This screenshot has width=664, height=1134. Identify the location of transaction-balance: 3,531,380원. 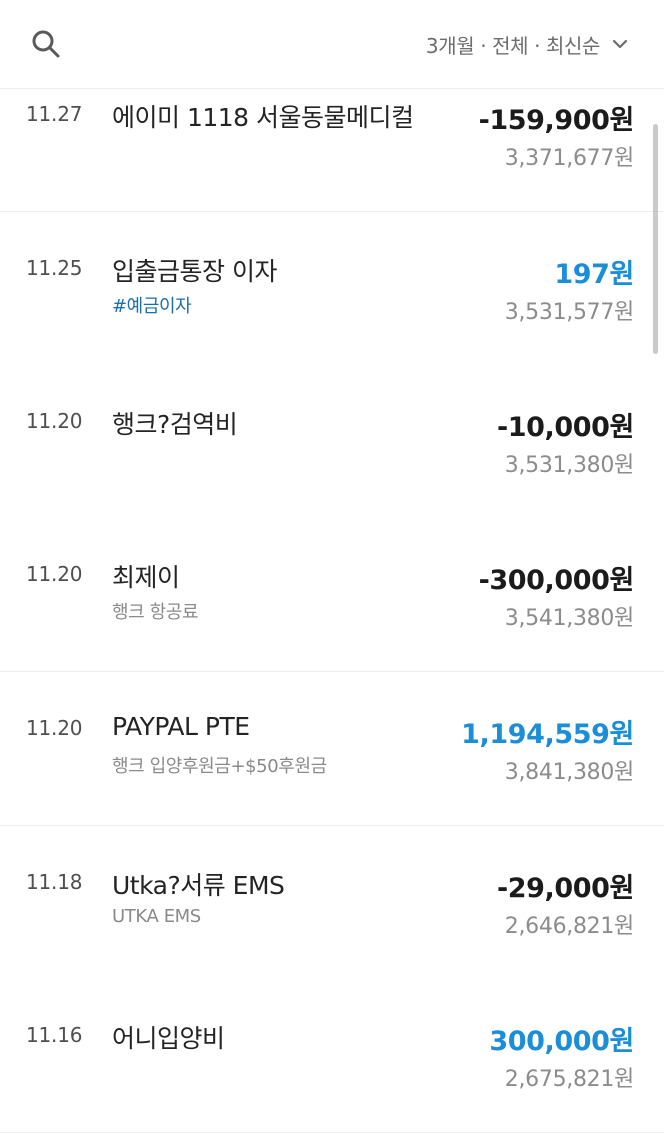
(569, 465).